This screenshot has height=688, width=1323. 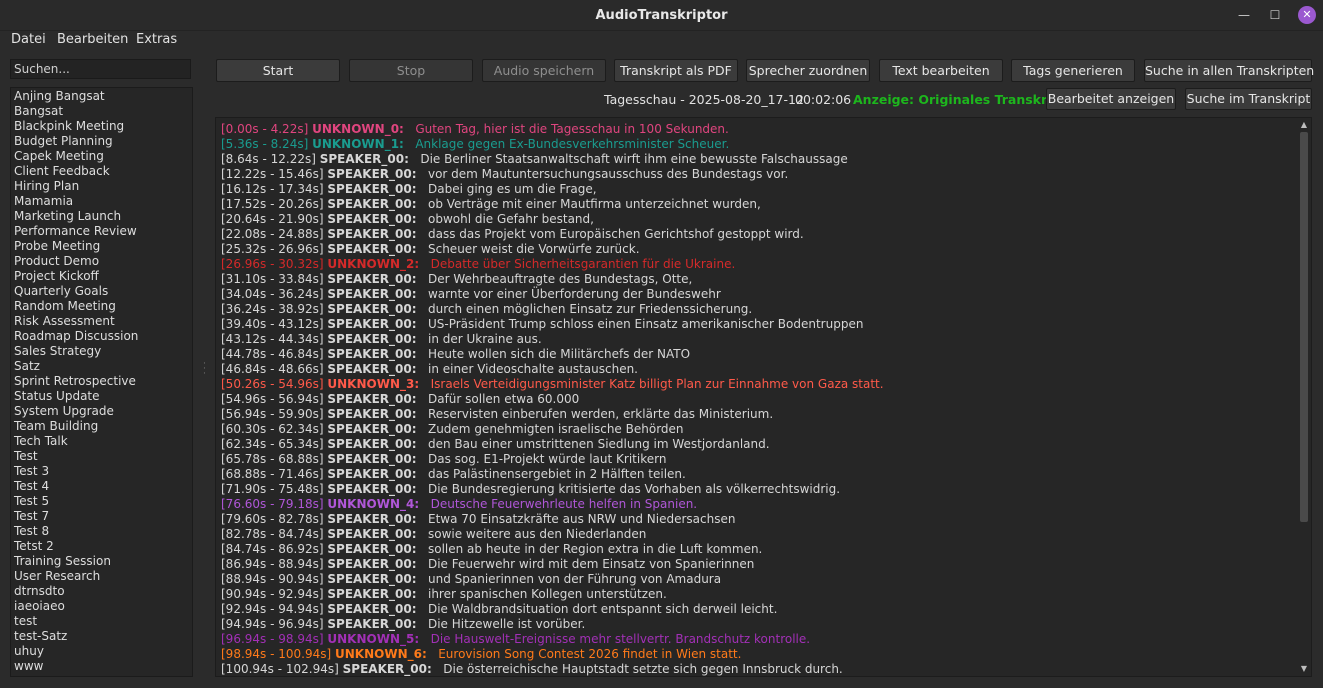 I want to click on utterance-text: Zudem genehmigten israelische Behörden, so click(x=555, y=429).